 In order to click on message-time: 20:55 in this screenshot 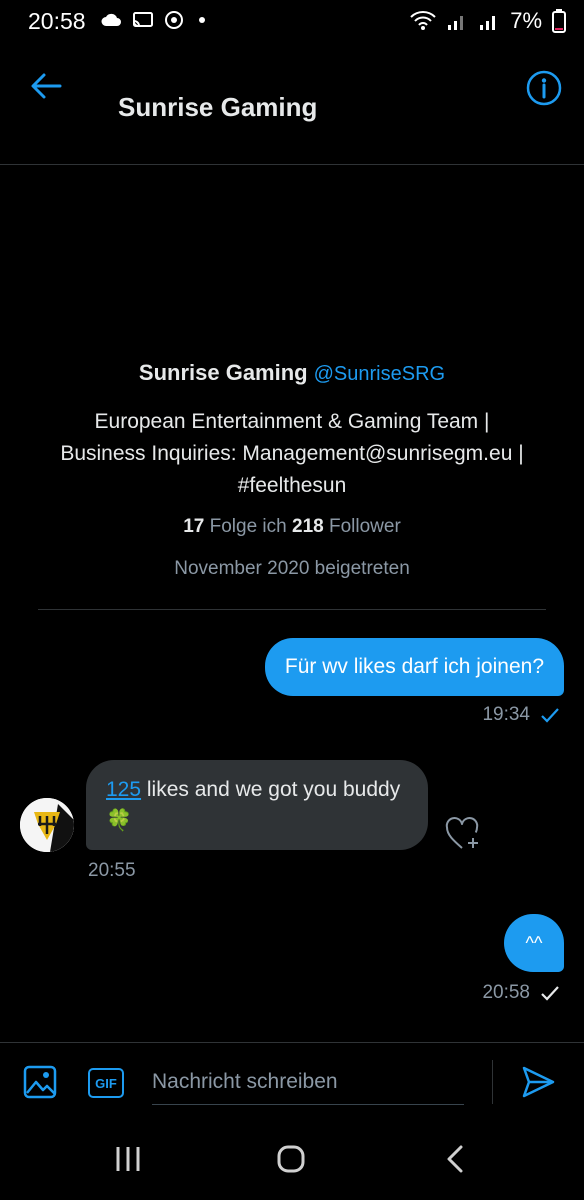, I will do `click(112, 870)`.